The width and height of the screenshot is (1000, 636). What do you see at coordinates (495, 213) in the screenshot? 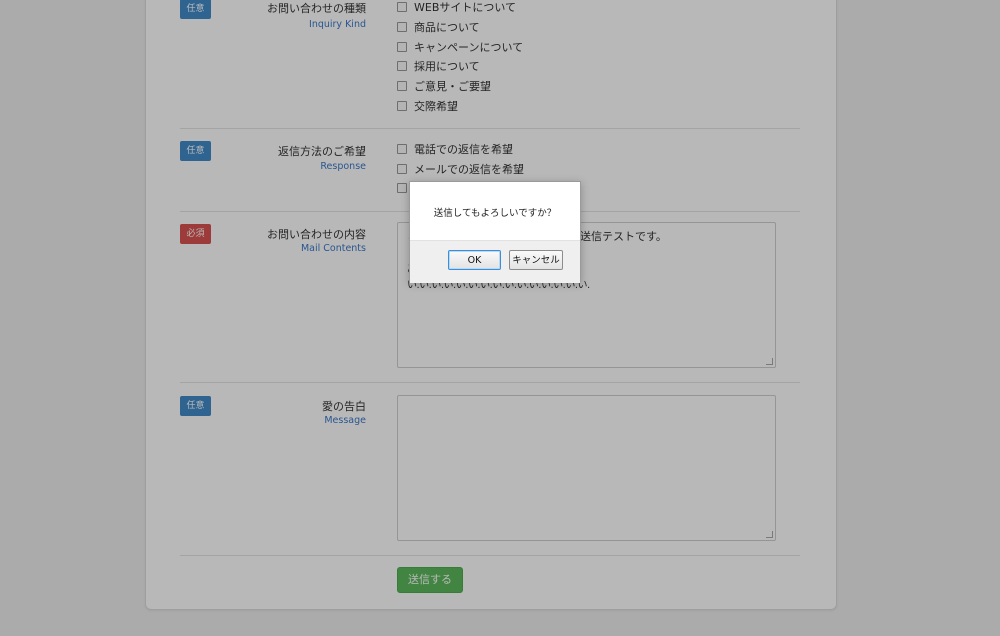
I see `dialog-message: 送信してもよろしいですか？` at bounding box center [495, 213].